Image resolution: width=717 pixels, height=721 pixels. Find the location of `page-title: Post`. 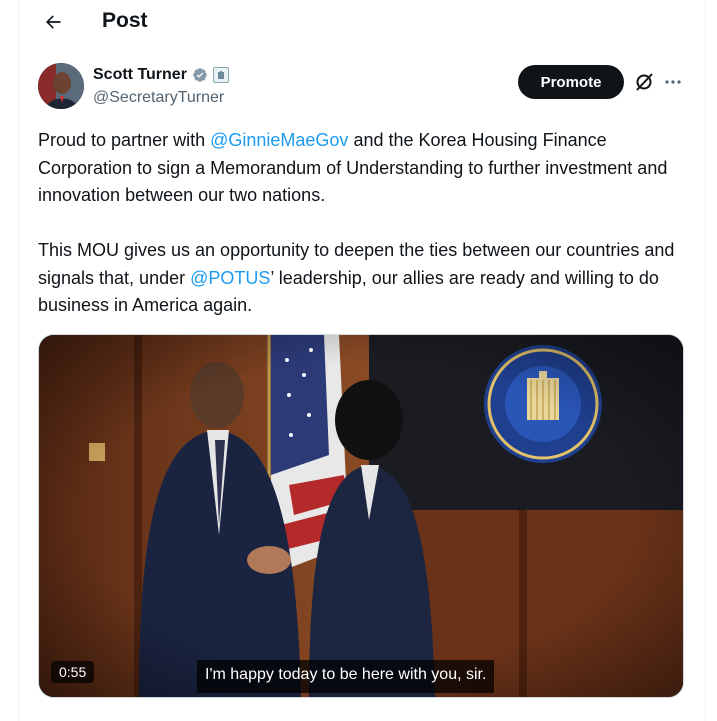

page-title: Post is located at coordinates (125, 20).